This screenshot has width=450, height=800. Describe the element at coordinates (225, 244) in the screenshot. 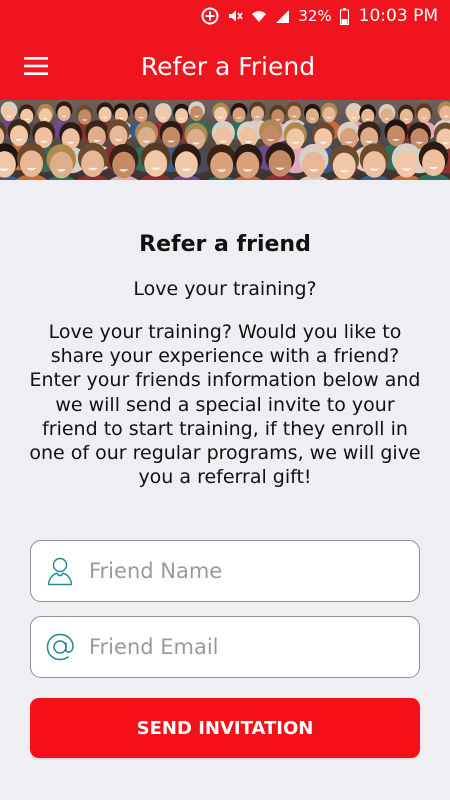

I see `section-heading: Refer a friend` at that location.